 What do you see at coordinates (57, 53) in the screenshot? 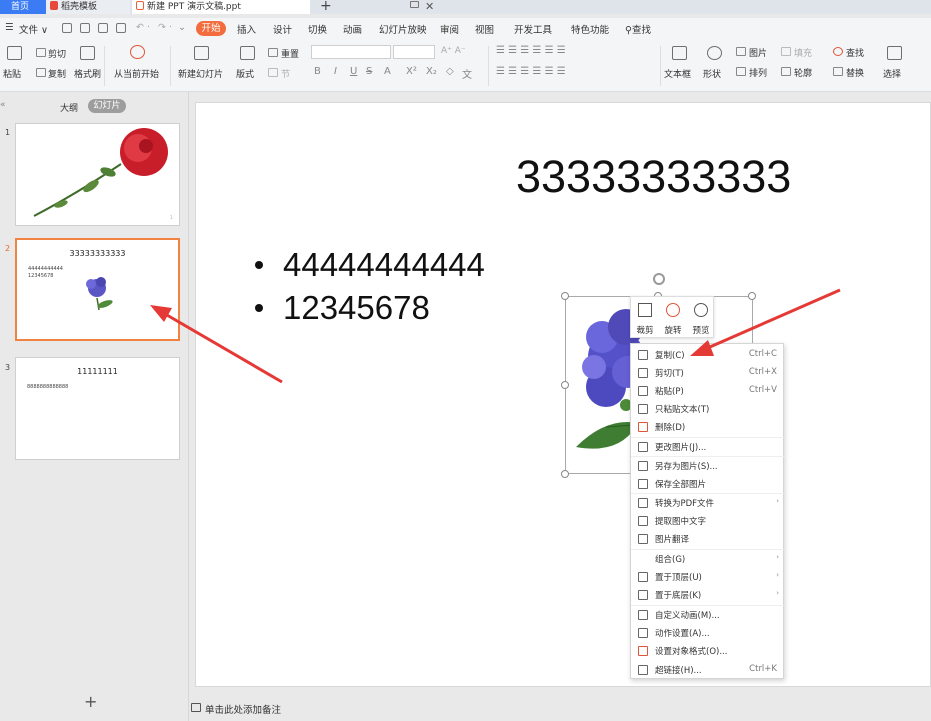
I see `cut-button: 剪切` at bounding box center [57, 53].